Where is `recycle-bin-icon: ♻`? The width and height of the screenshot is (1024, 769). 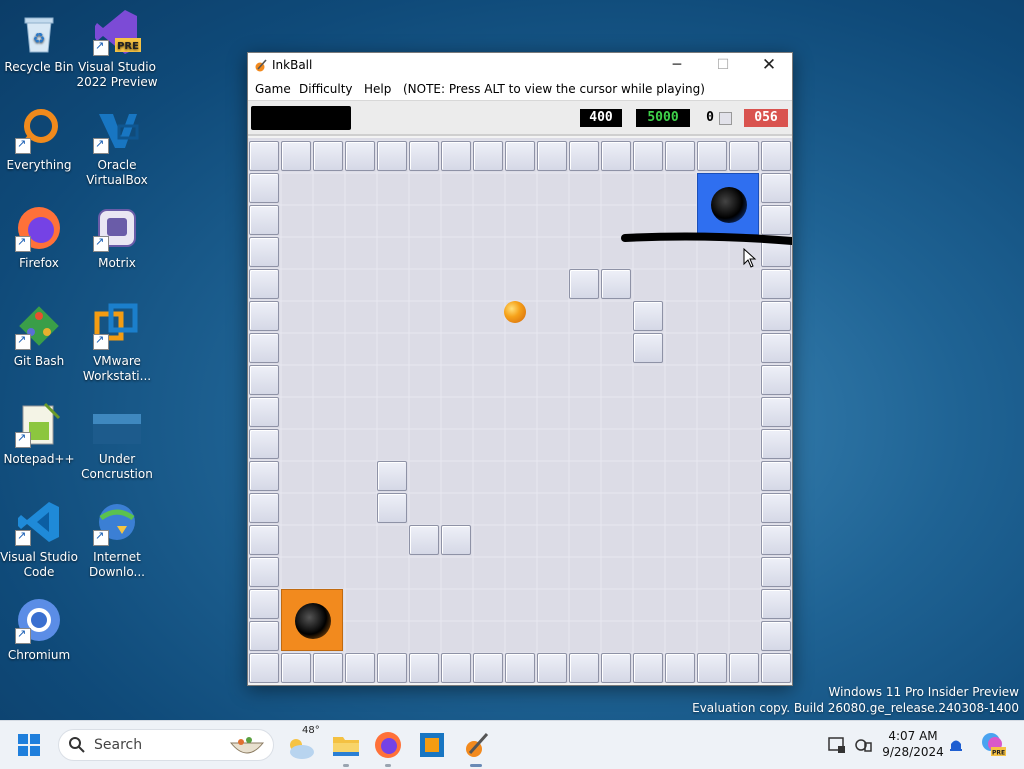 recycle-bin-icon: ♻ is located at coordinates (39, 32).